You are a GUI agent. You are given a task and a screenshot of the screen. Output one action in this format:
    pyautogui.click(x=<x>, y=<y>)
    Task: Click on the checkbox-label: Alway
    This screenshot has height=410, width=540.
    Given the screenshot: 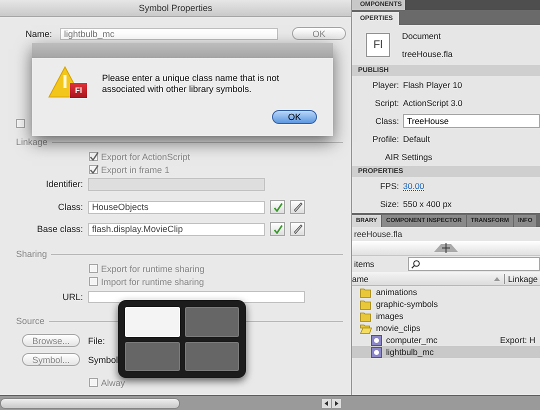 What is the action you would take?
    pyautogui.click(x=113, y=383)
    